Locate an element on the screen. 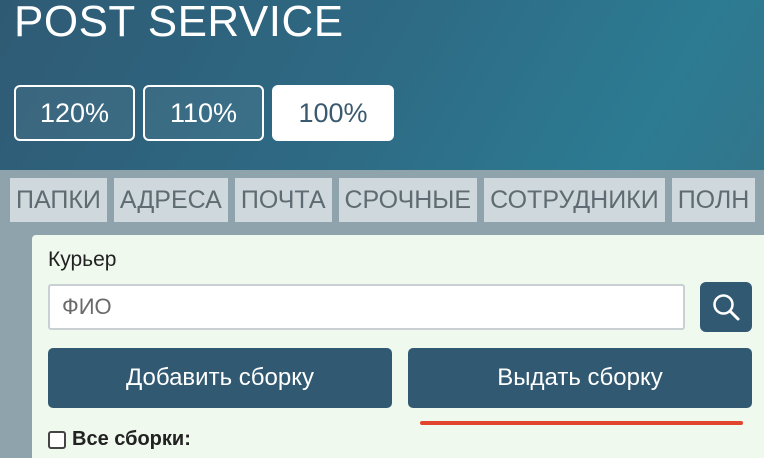 The image size is (764, 458). issue-assembly-button: Выдать сборку is located at coordinates (580, 378).